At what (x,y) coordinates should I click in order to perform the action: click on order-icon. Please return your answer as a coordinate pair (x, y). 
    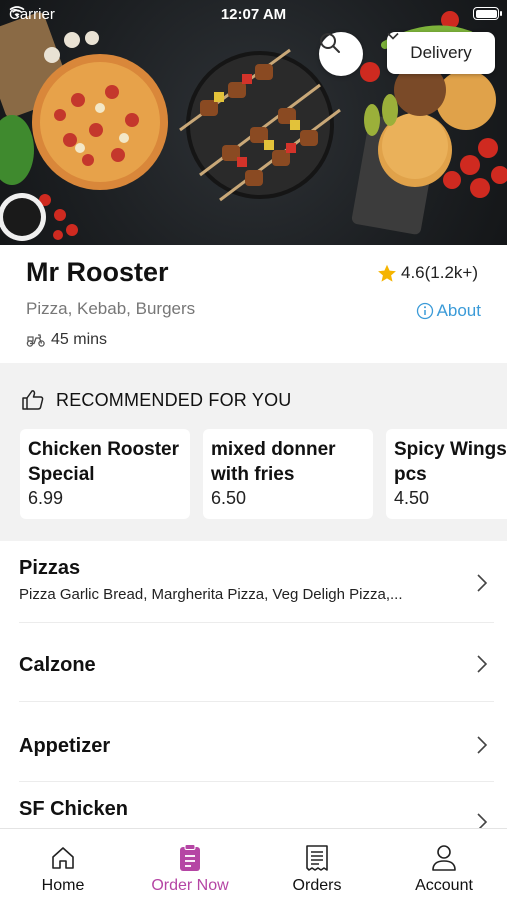
    Looking at the image, I should click on (190, 857).